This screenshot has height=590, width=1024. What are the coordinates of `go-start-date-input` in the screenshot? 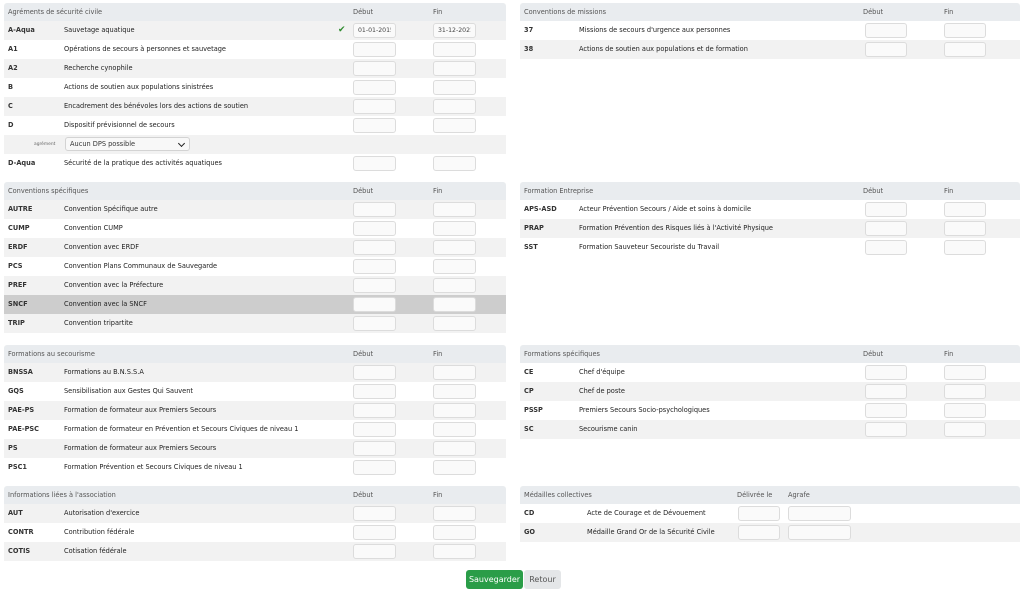 It's located at (759, 532).